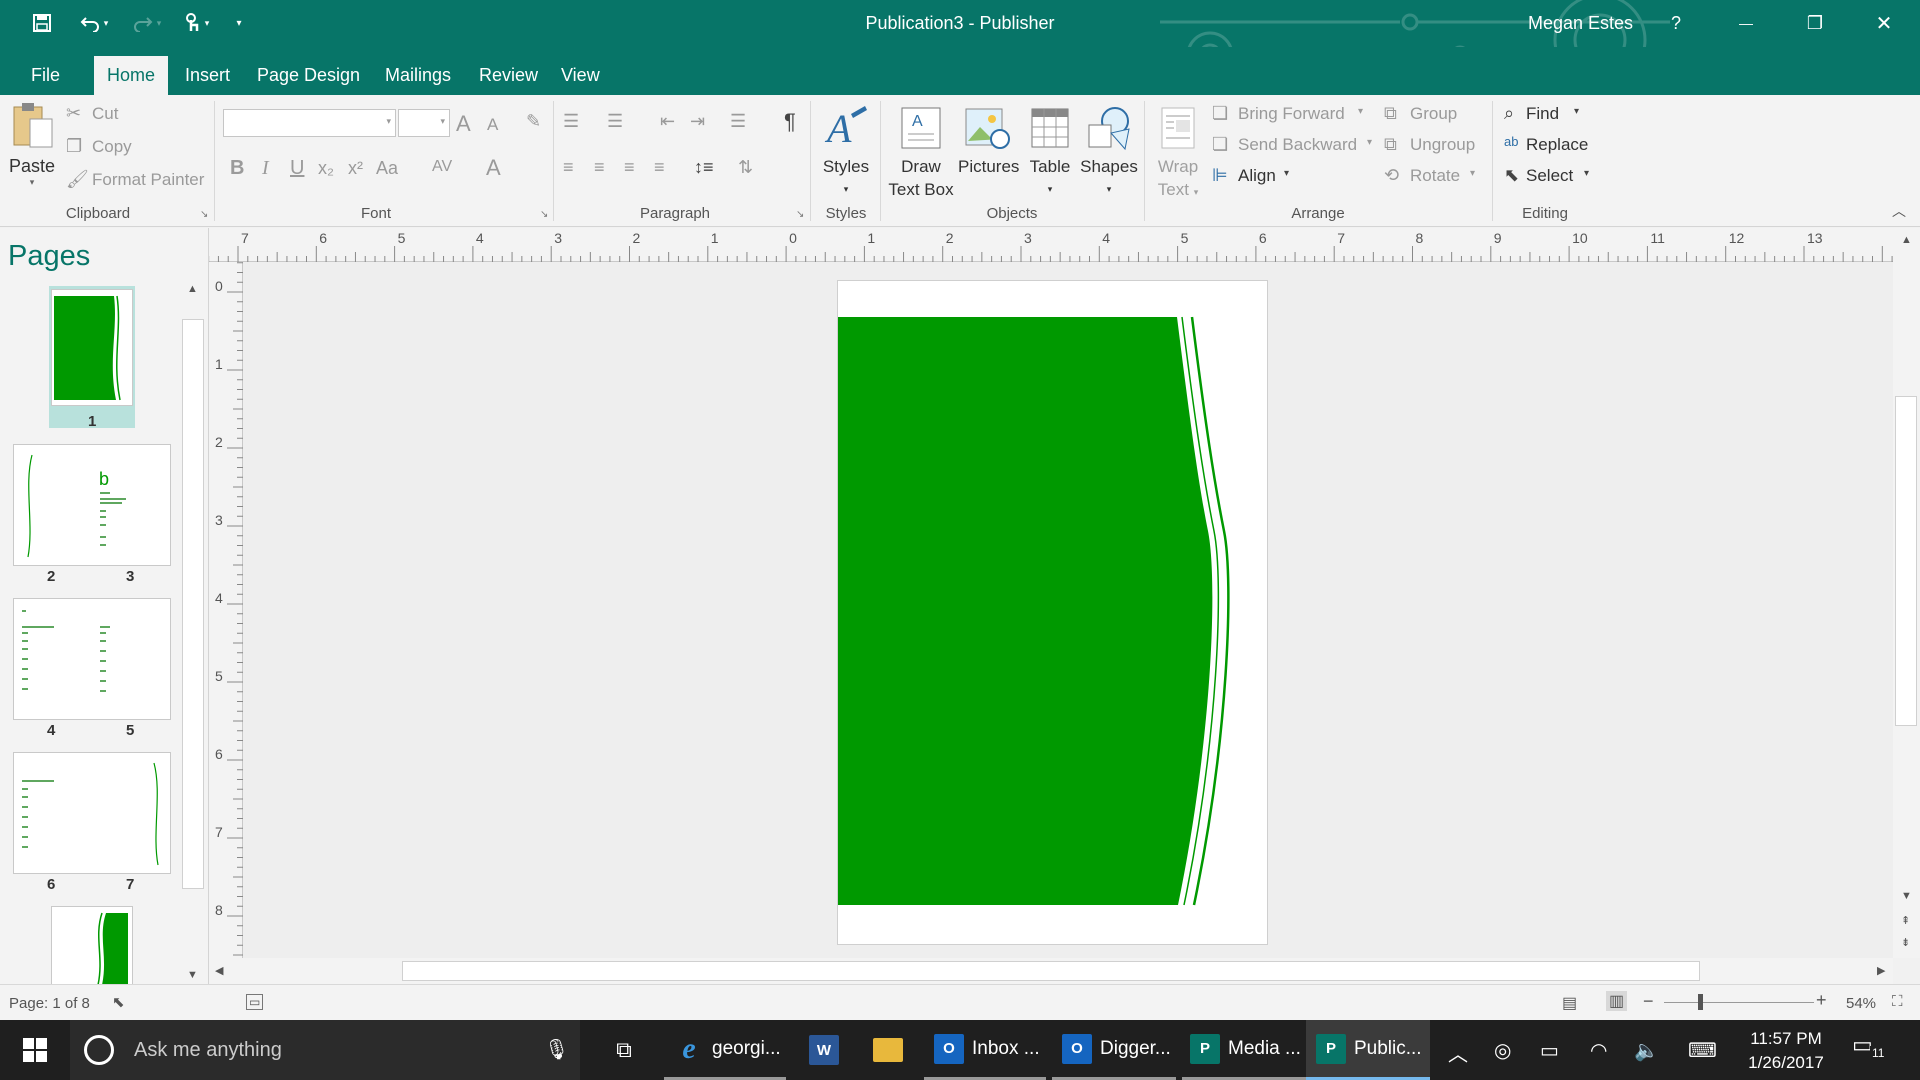 Image resolution: width=1920 pixels, height=1080 pixels. Describe the element at coordinates (1580, 23) in the screenshot. I see `user-name: Megan Estes` at that location.